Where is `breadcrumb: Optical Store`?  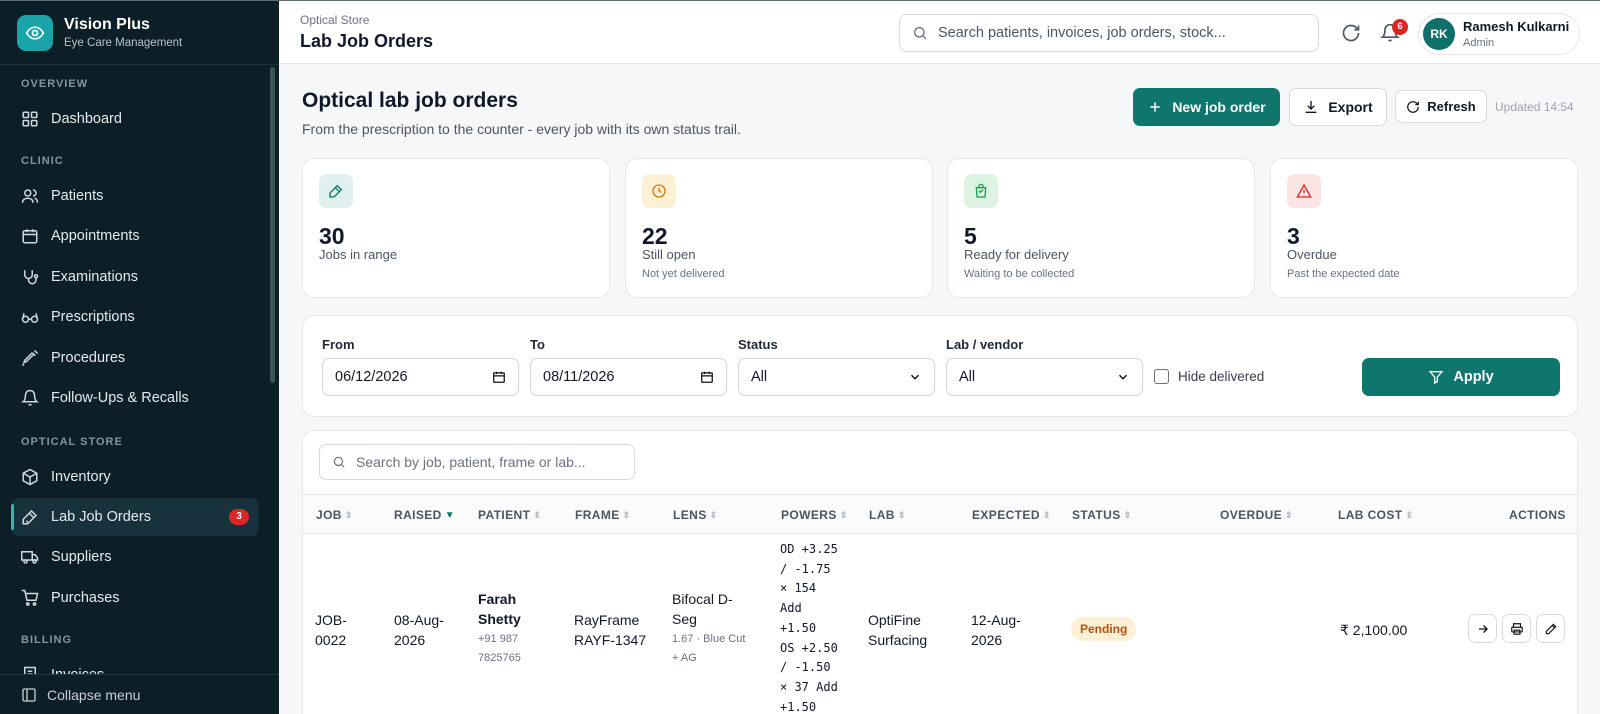
breadcrumb: Optical Store is located at coordinates (334, 20).